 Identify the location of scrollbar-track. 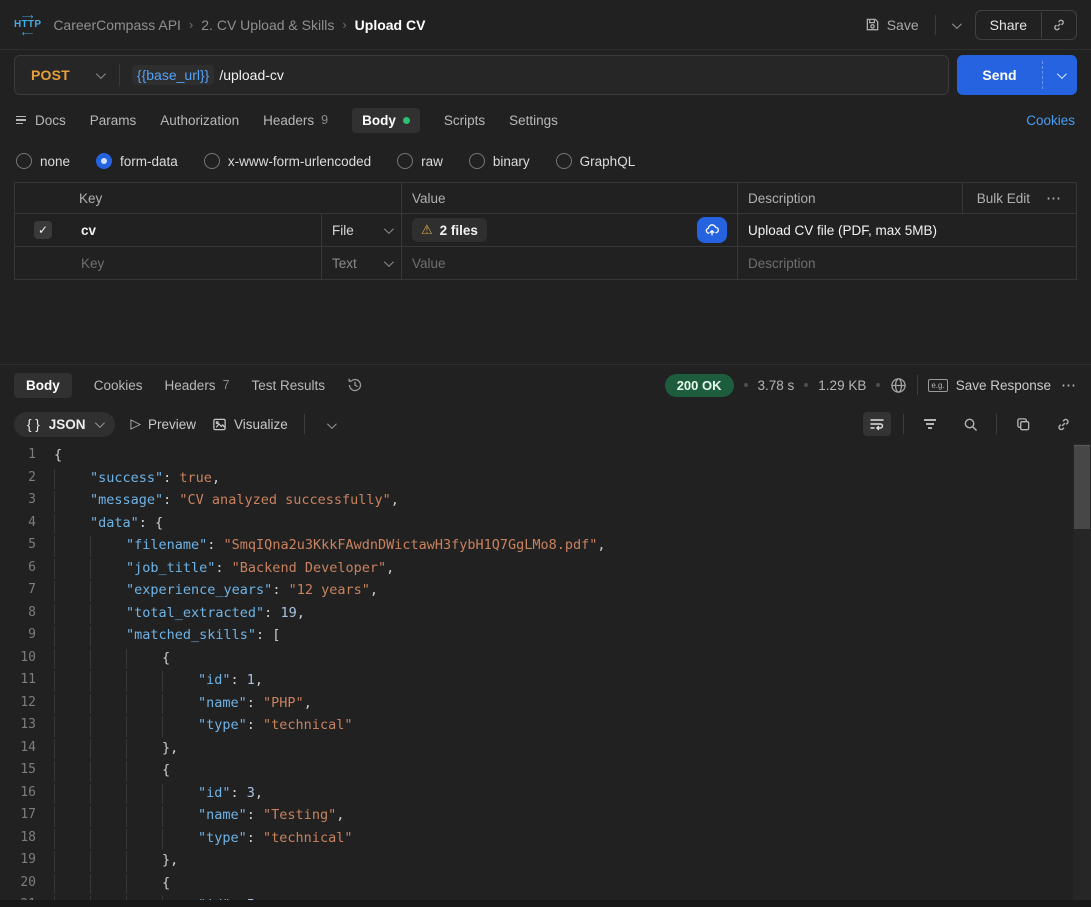
(1082, 675).